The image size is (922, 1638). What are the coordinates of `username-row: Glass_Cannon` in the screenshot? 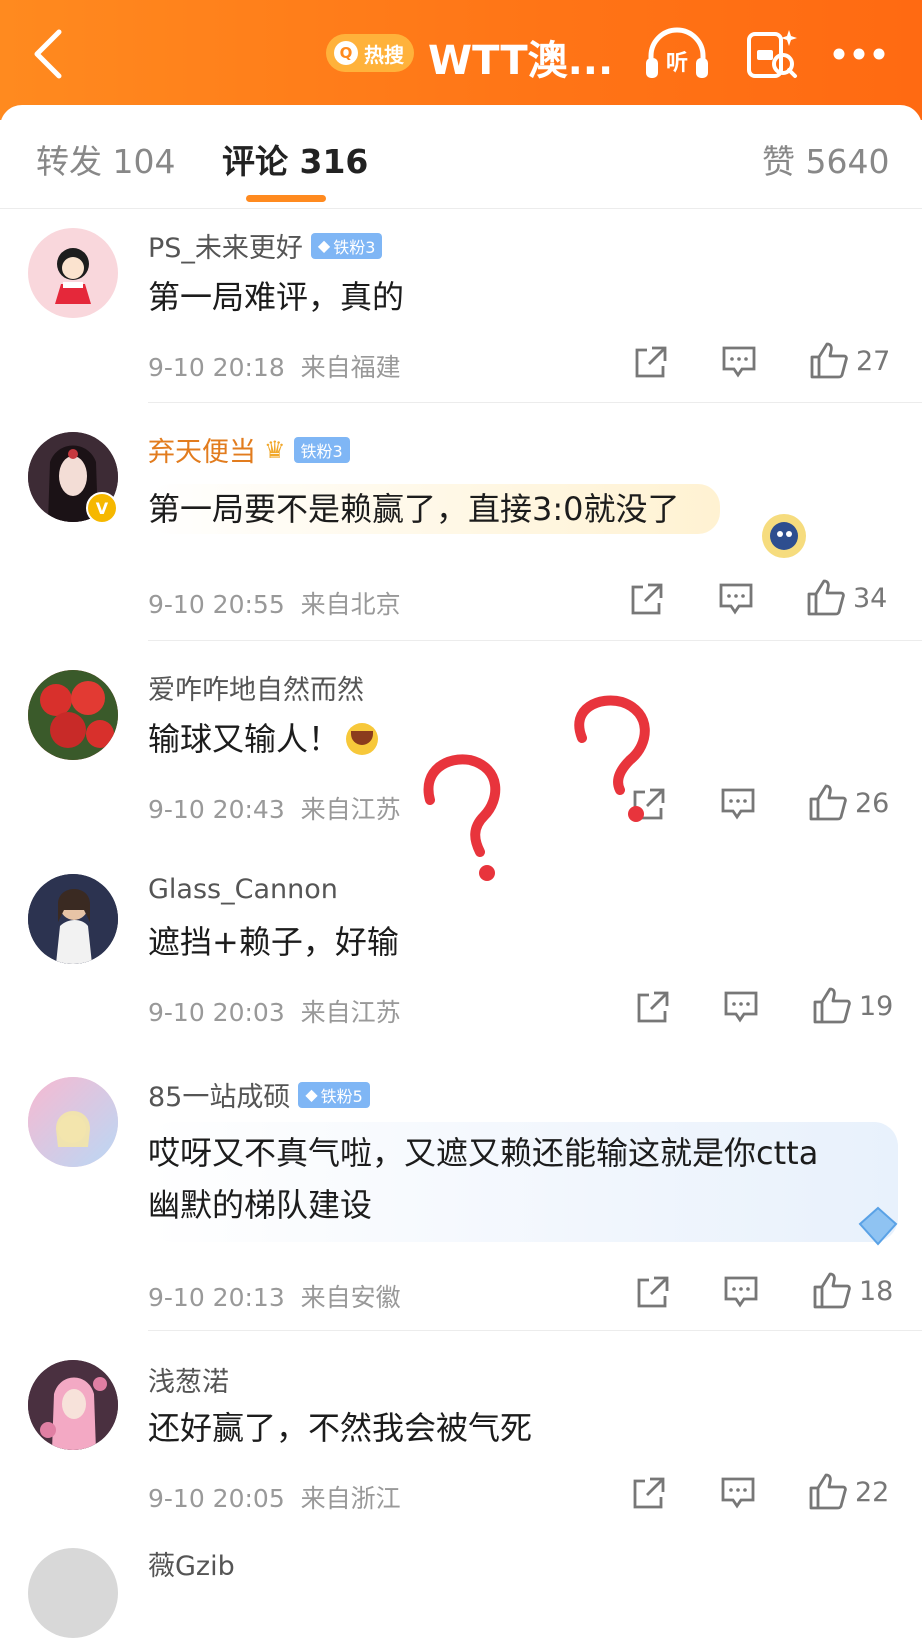 It's located at (243, 889).